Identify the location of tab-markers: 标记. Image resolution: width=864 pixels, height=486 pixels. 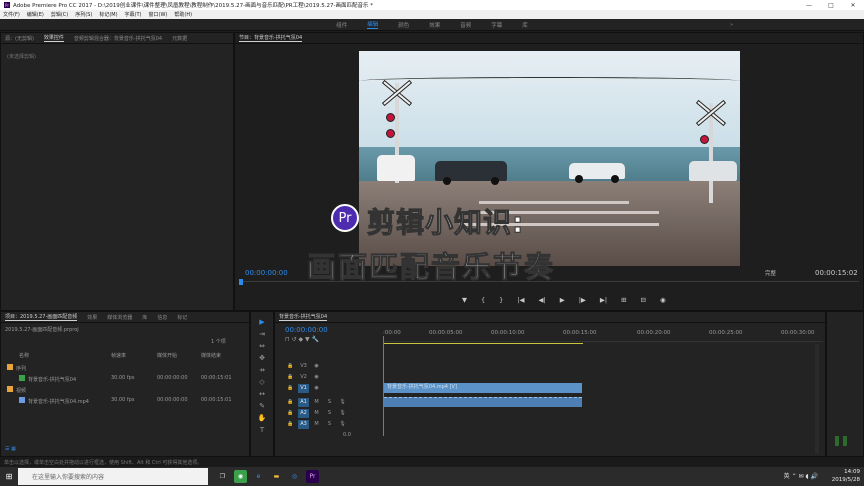
(182, 317).